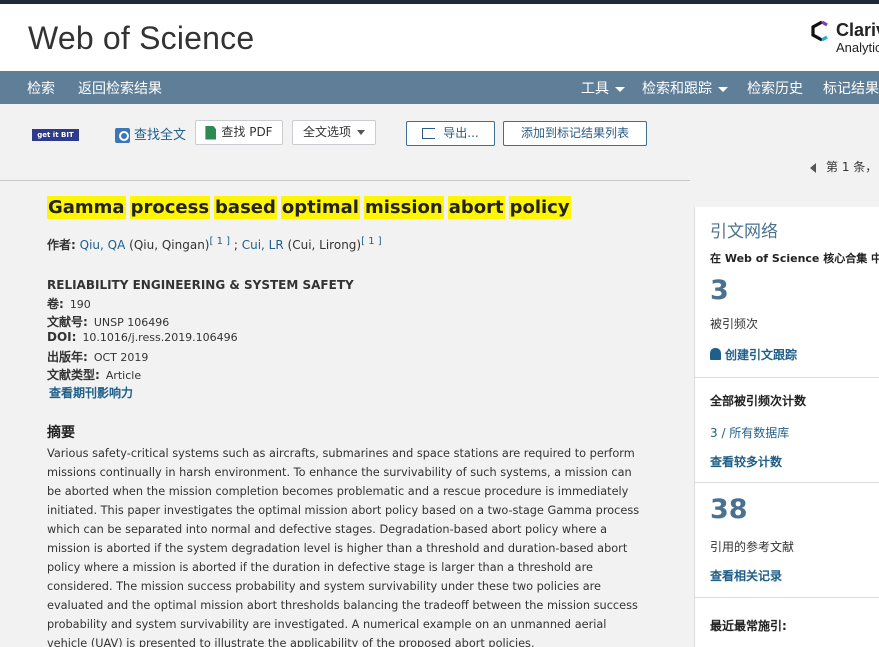 This screenshot has width=879, height=647. What do you see at coordinates (857, 47) in the screenshot?
I see `clarivate-sub: Analytic` at bounding box center [857, 47].